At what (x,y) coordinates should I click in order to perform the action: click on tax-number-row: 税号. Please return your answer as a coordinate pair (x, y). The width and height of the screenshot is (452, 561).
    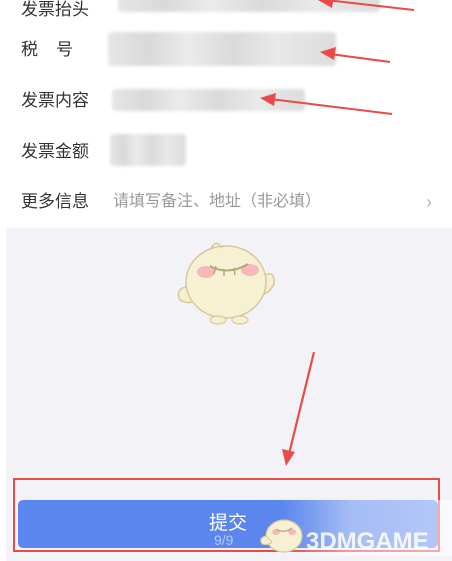
    Looking at the image, I should click on (226, 52).